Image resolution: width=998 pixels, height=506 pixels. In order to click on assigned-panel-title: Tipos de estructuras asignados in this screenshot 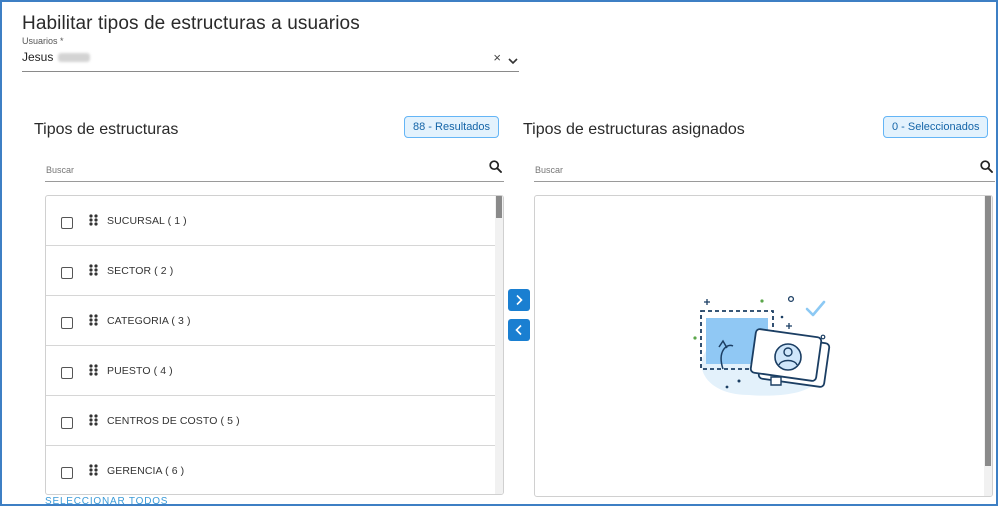, I will do `click(634, 129)`.